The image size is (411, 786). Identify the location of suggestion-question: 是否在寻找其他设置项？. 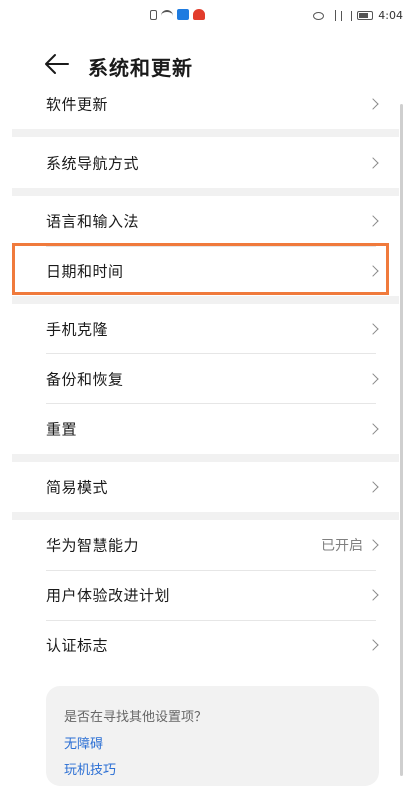
(136, 717).